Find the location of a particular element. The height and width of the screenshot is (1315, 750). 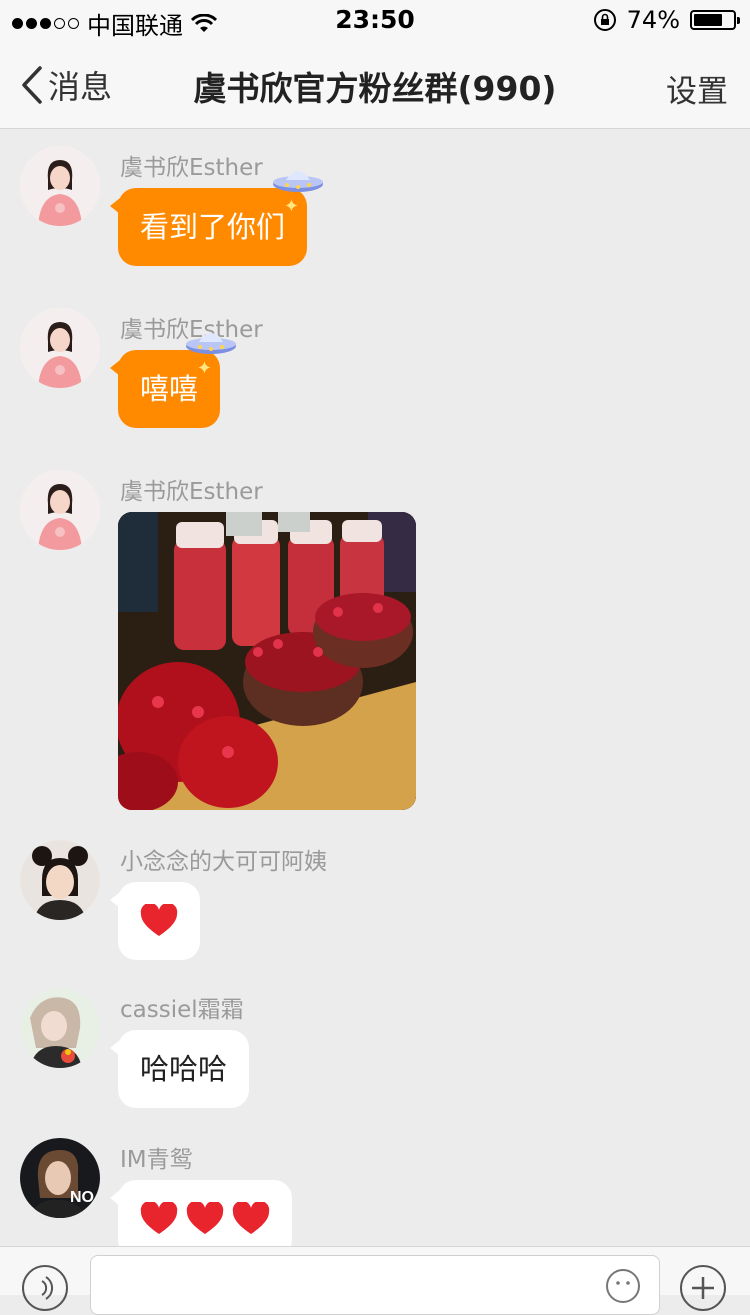

settings-button: 设置 is located at coordinates (697, 88).